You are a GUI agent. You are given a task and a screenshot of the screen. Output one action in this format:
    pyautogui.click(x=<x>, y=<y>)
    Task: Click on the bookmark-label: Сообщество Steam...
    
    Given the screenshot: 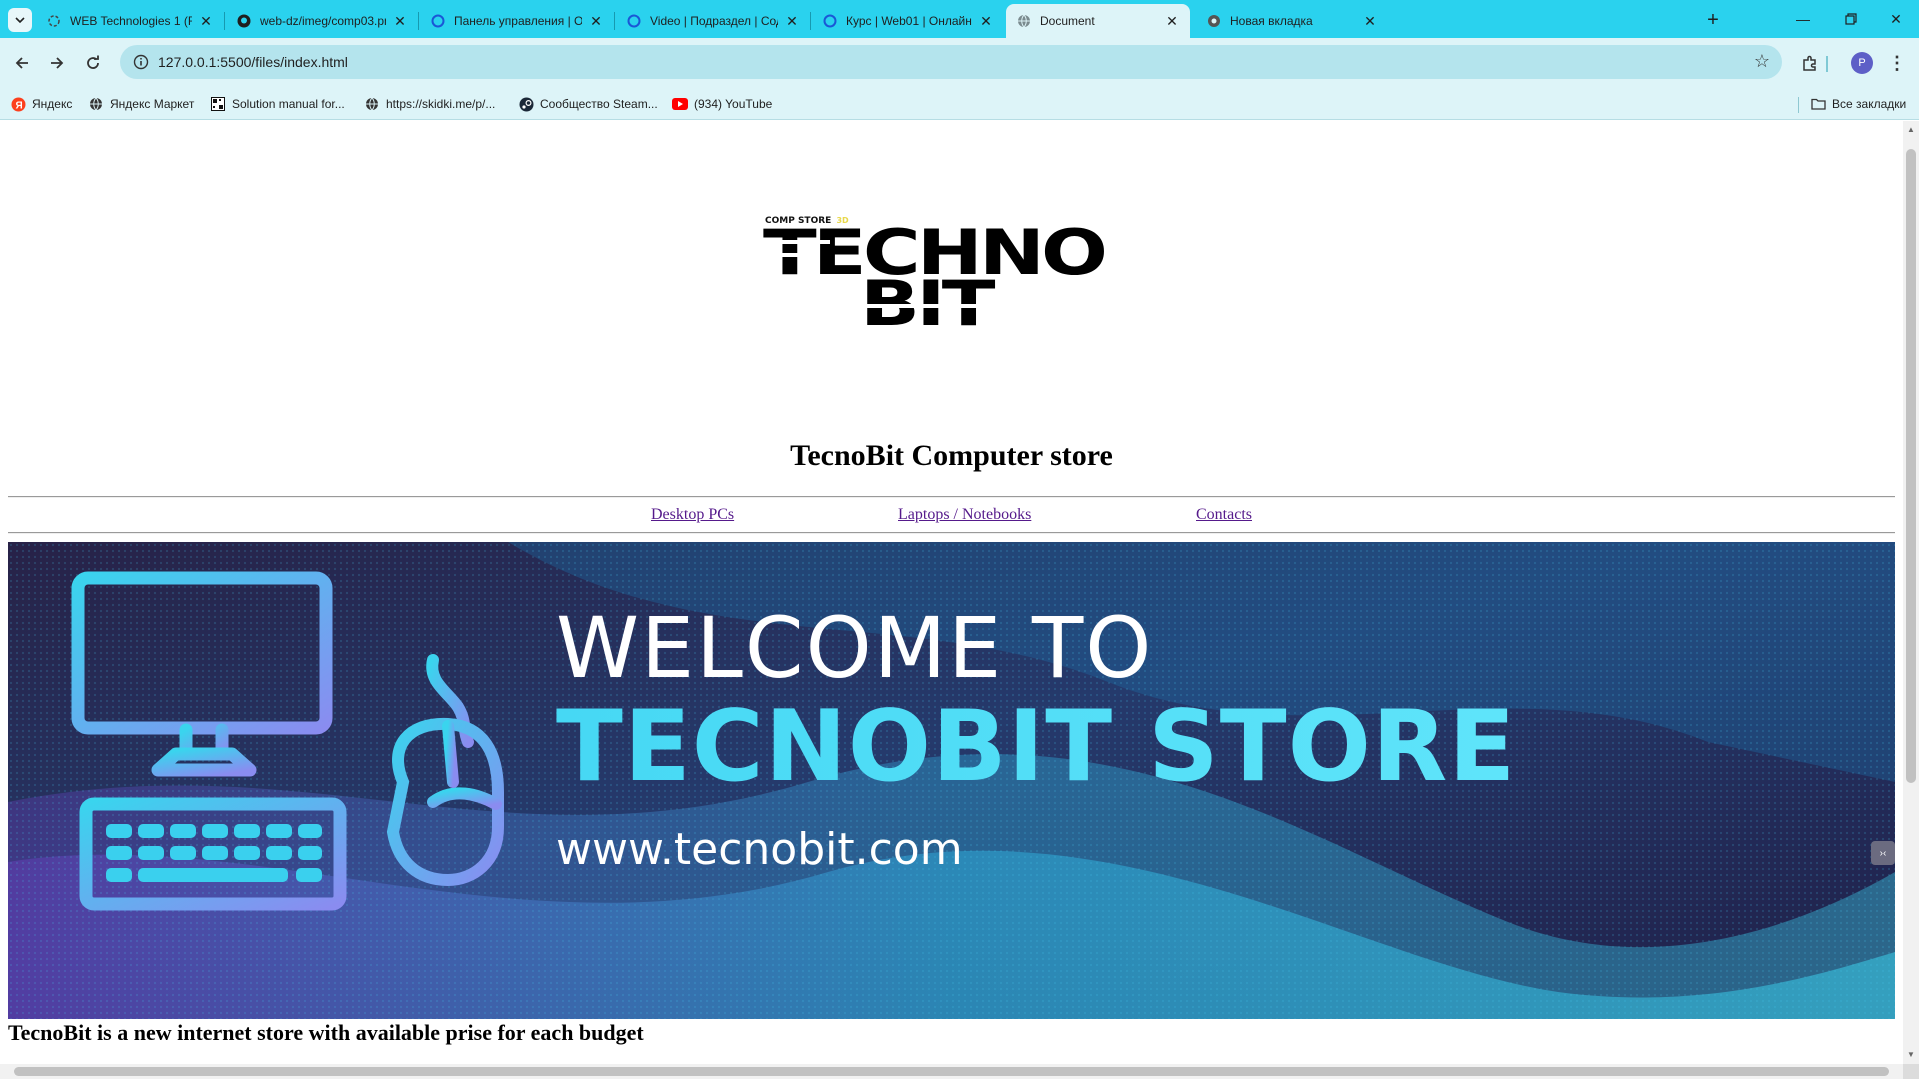 What is the action you would take?
    pyautogui.click(x=599, y=104)
    